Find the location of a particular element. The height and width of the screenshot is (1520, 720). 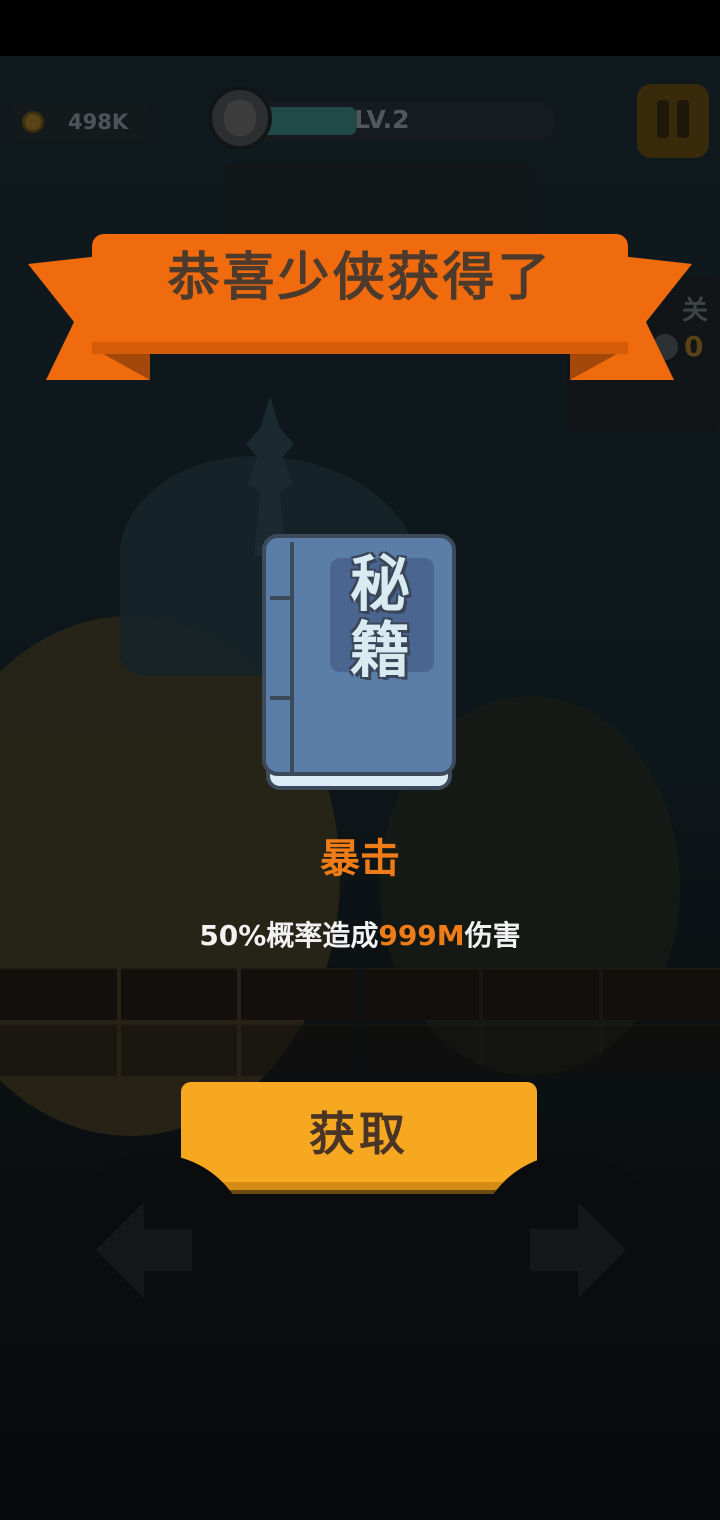

skill-damage-value: 999M is located at coordinates (421, 935).